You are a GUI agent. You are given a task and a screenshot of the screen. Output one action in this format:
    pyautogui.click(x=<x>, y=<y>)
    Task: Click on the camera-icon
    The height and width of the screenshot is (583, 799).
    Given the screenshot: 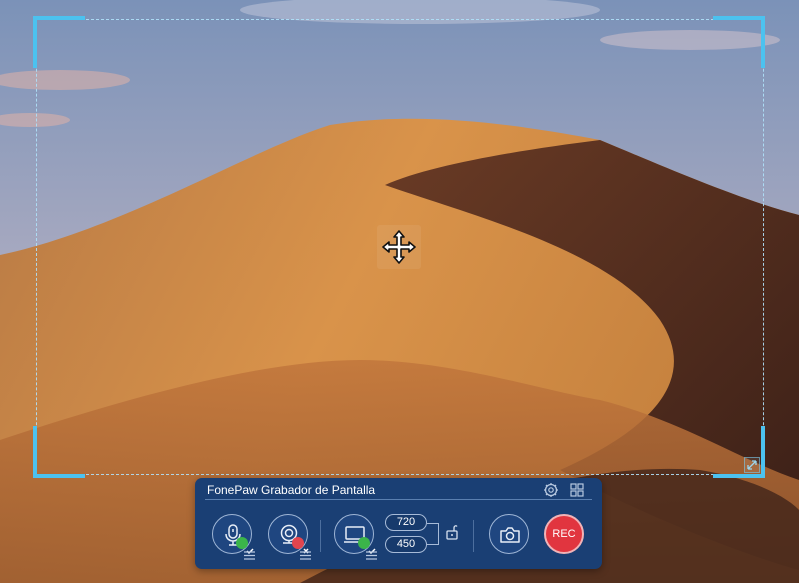 What is the action you would take?
    pyautogui.click(x=510, y=535)
    